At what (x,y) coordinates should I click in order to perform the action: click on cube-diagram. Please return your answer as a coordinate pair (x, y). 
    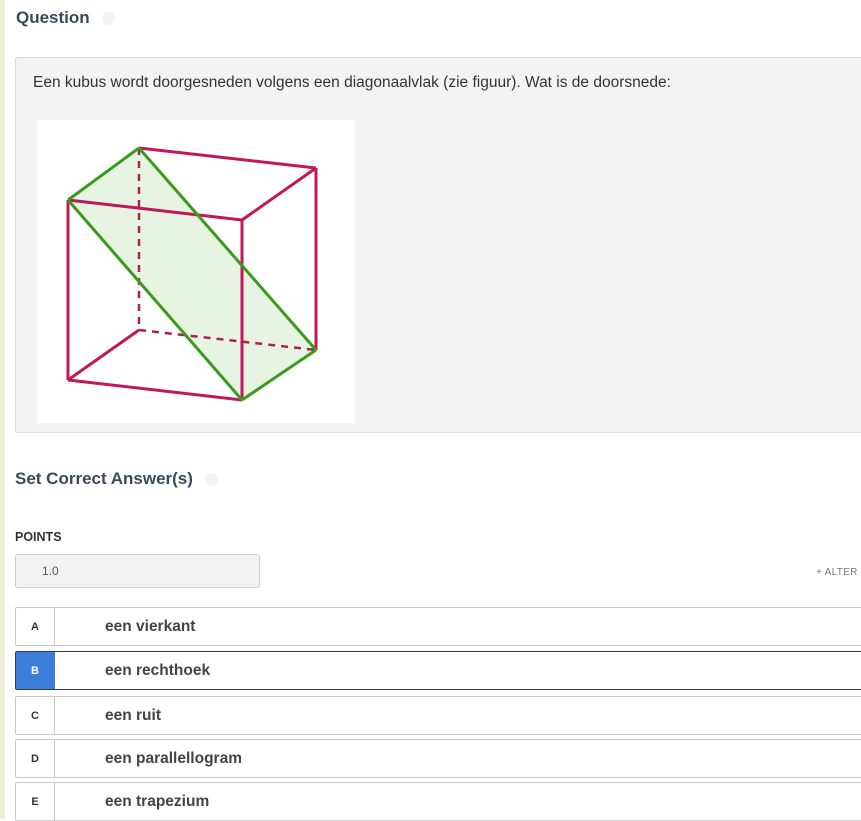
    Looking at the image, I should click on (196, 271).